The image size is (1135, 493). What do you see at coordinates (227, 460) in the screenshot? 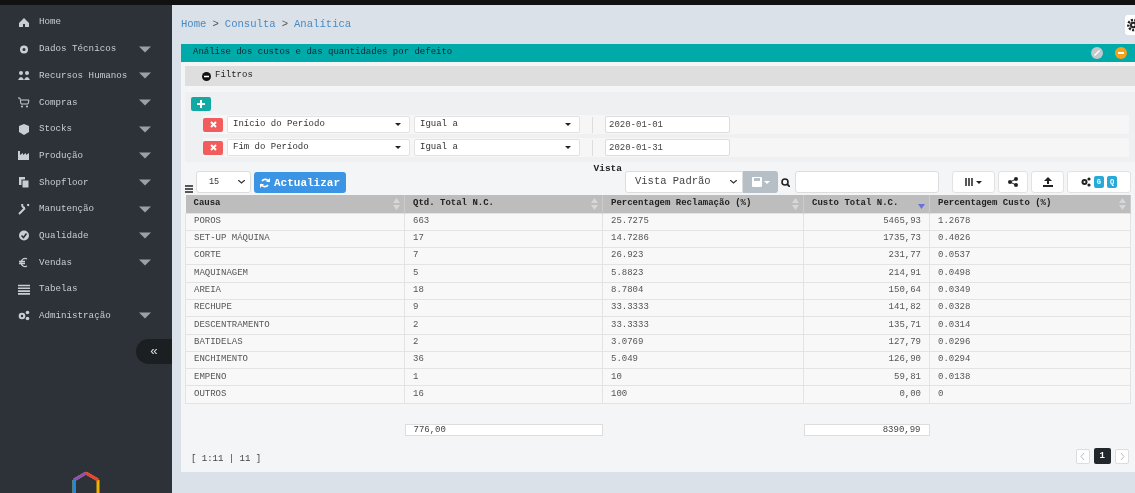
I see `record-count: [ 1:11 | 11 ]` at bounding box center [227, 460].